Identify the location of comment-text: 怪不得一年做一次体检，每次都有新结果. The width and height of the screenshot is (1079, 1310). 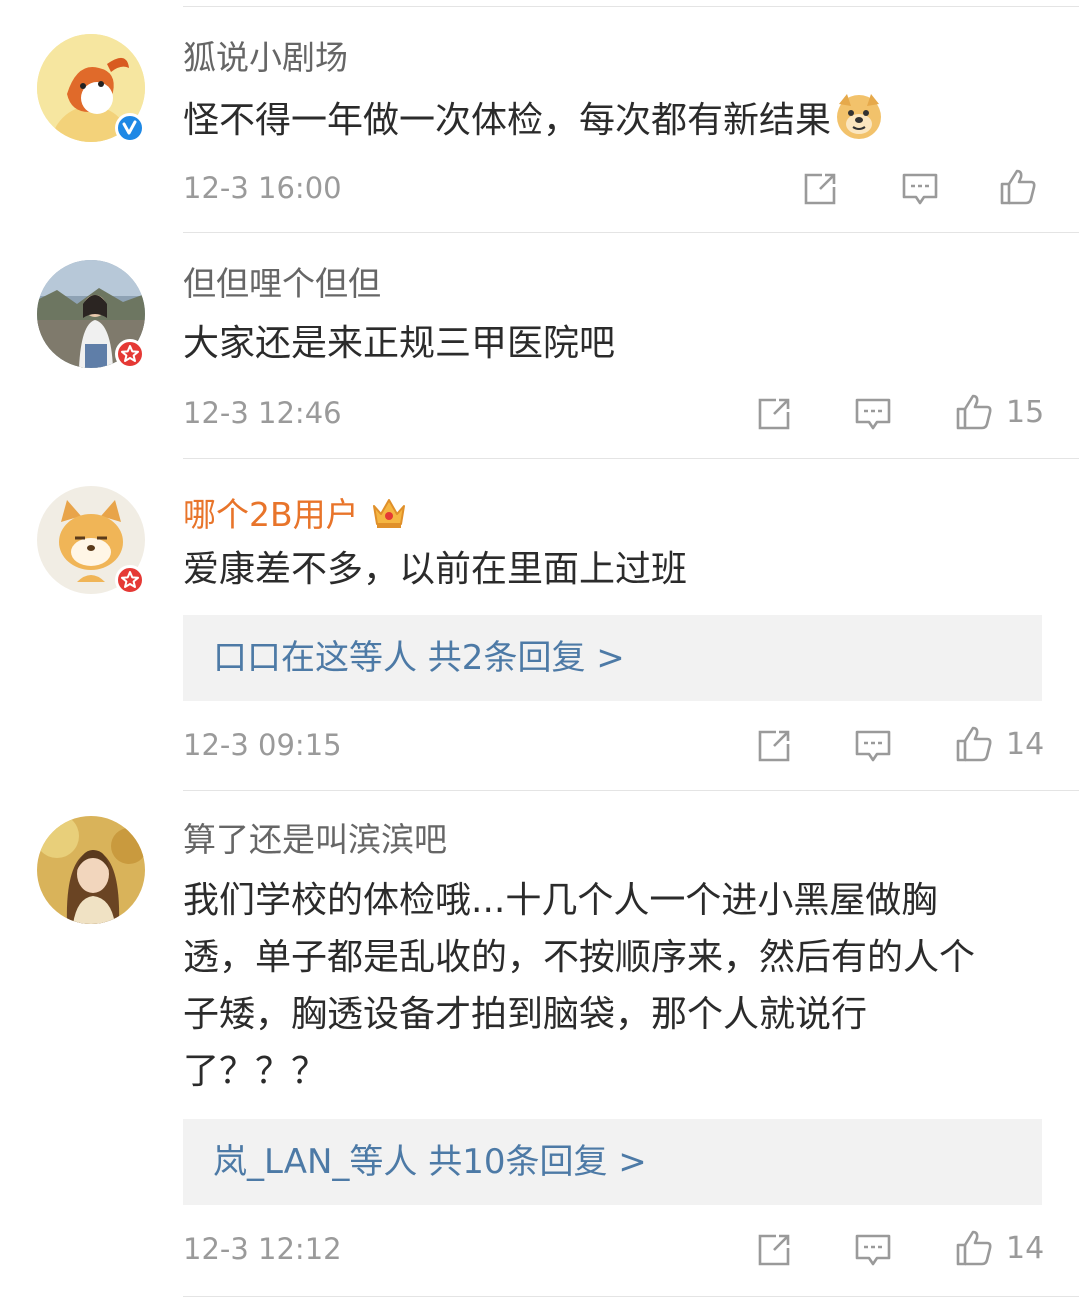
(618, 119).